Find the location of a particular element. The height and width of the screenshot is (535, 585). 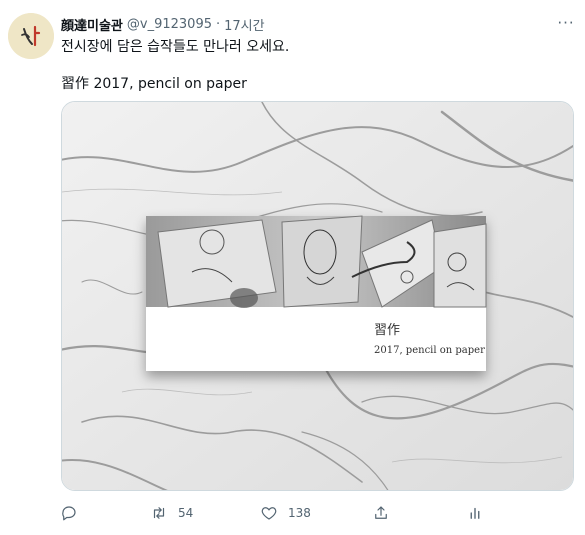

user-handle: @v_9123095 is located at coordinates (169, 24).